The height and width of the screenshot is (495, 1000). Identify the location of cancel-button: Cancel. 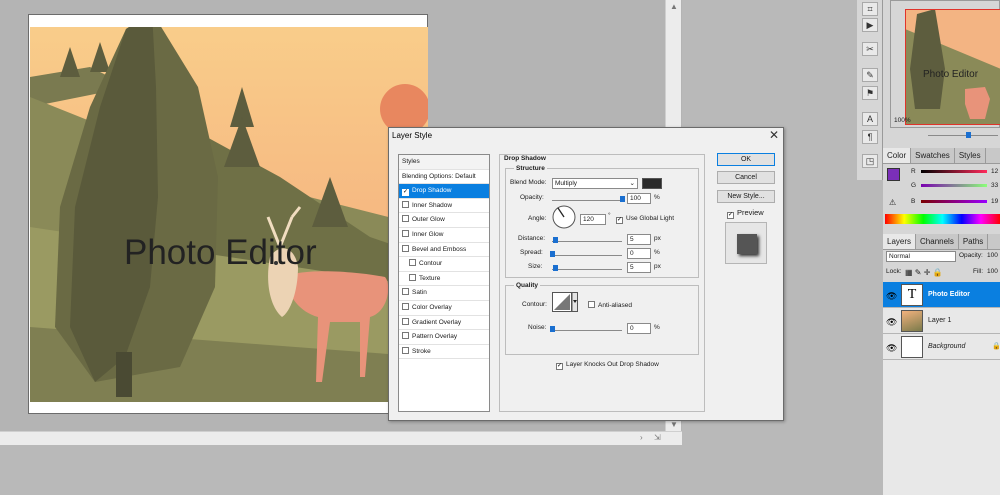
(746, 177).